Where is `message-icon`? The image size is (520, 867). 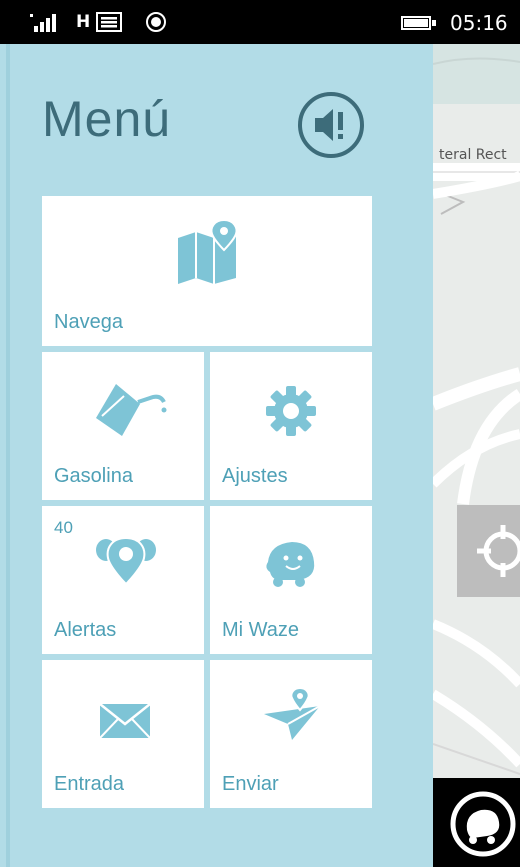 message-icon is located at coordinates (109, 24).